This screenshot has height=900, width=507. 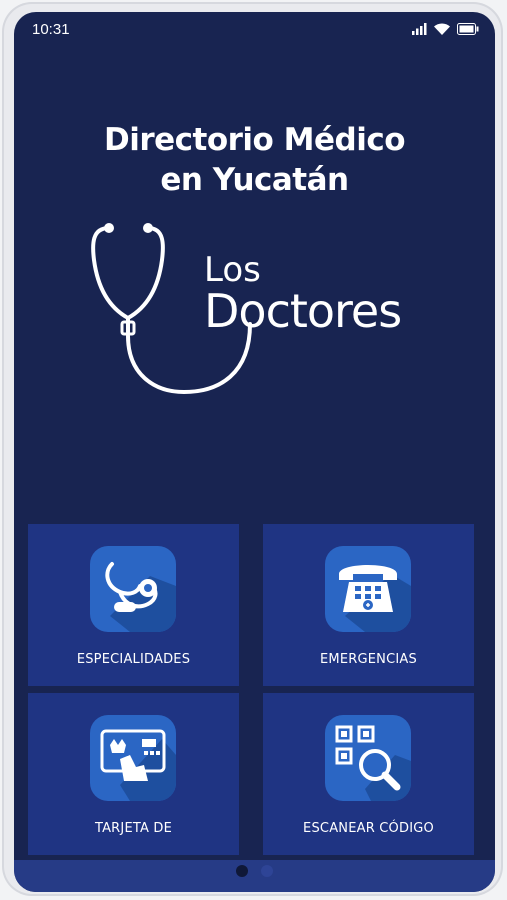 I want to click on tile-escanear-codigo: ESCANEAR CÓDIGO, so click(x=368, y=774).